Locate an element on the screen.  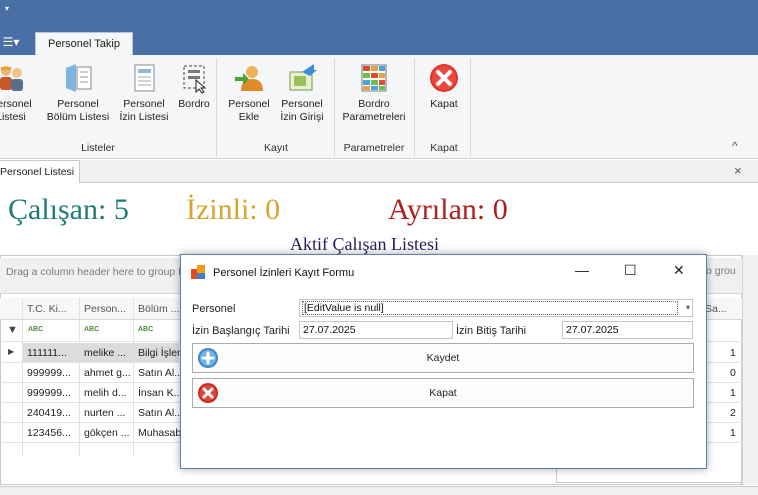
app-logo-icon is located at coordinates (198, 272).